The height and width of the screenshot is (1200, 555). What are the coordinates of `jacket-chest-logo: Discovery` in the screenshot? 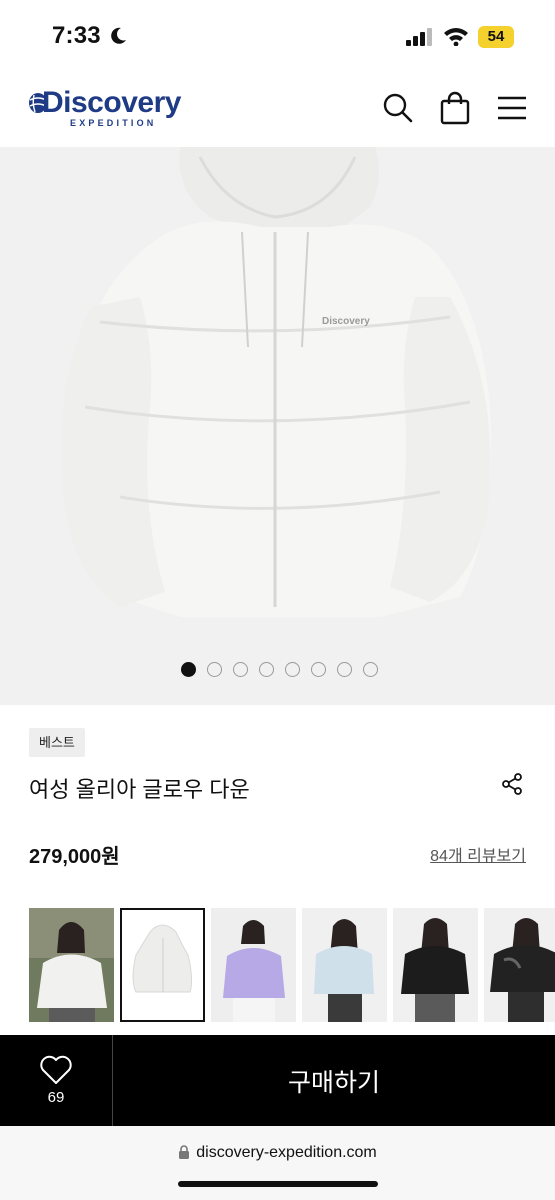 It's located at (346, 321).